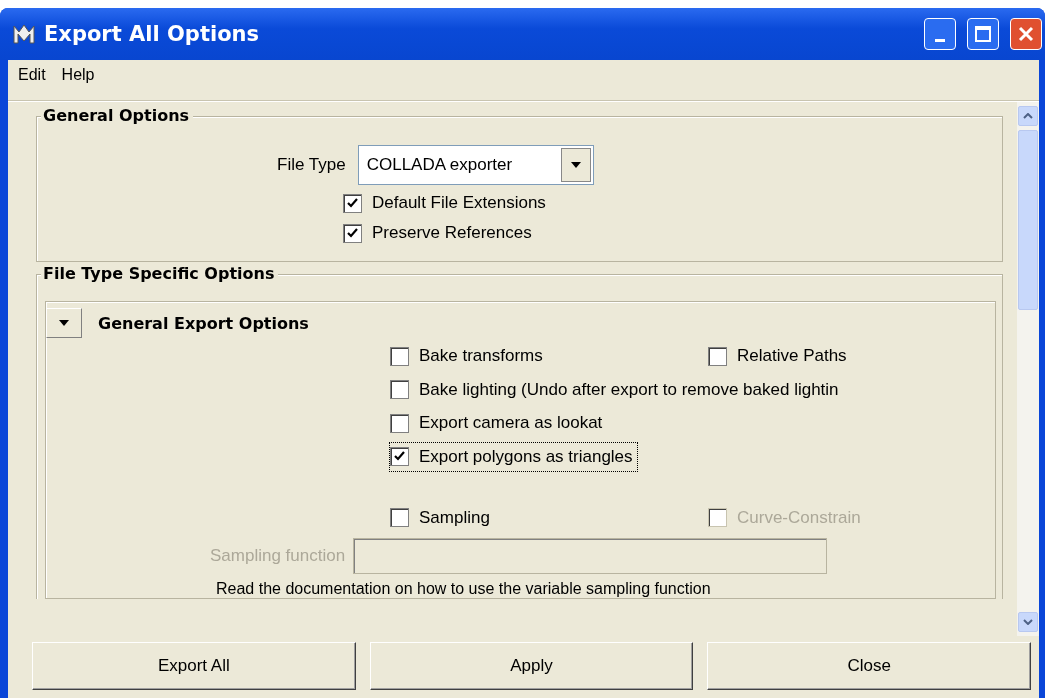 This screenshot has width=1045, height=698. What do you see at coordinates (78, 80) in the screenshot?
I see `menu-item: Help` at bounding box center [78, 80].